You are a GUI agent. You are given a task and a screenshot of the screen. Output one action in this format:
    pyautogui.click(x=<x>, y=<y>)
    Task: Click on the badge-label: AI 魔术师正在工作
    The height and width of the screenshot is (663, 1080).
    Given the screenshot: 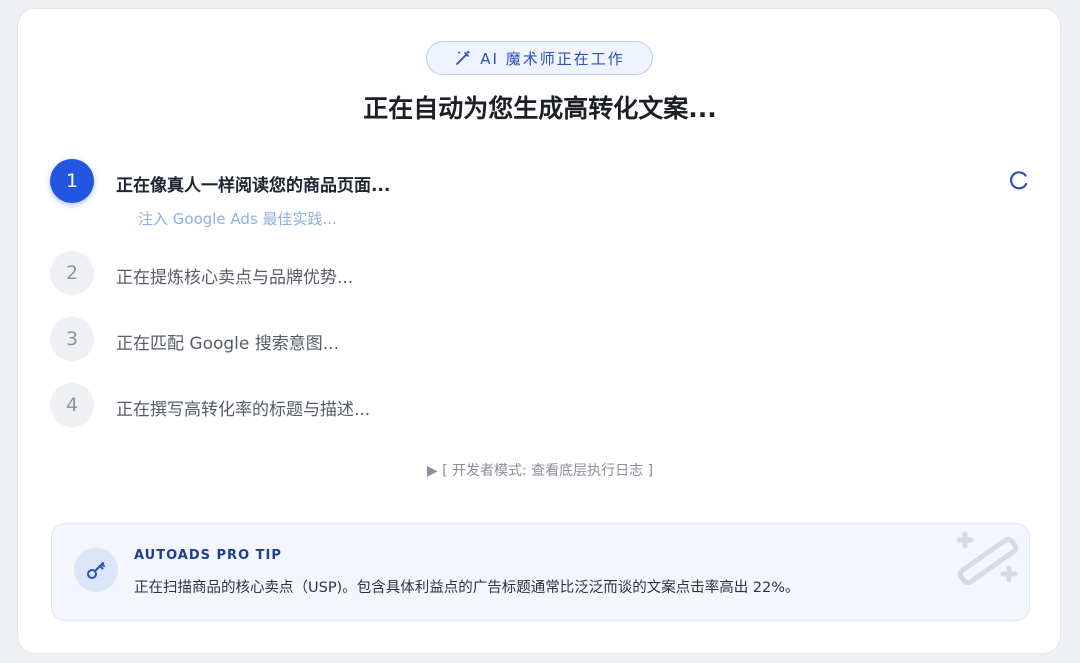 What is the action you would take?
    pyautogui.click(x=552, y=58)
    